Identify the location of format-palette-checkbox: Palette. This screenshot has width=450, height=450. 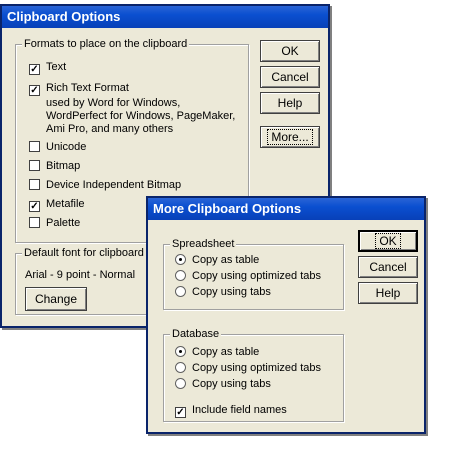
(54, 223).